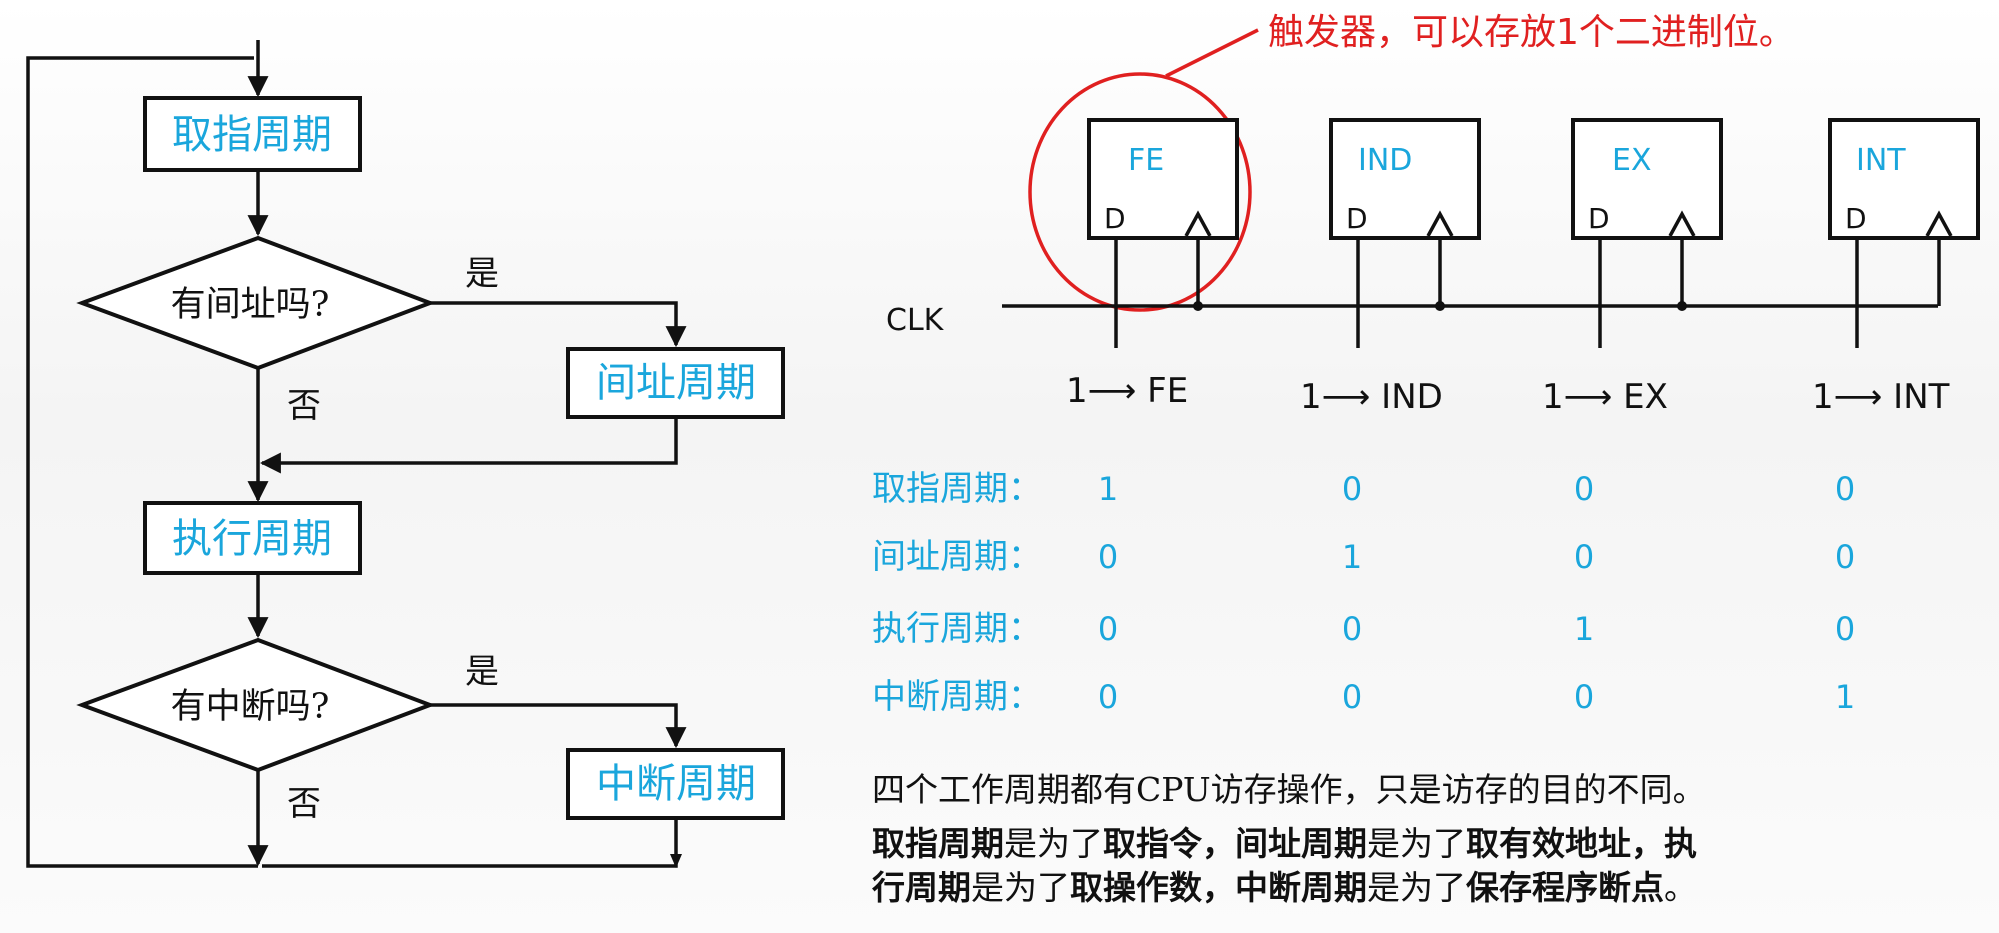 This screenshot has width=1999, height=933. Describe the element at coordinates (1412, 320) in the screenshot. I see `clk-bus: CLK` at that location.